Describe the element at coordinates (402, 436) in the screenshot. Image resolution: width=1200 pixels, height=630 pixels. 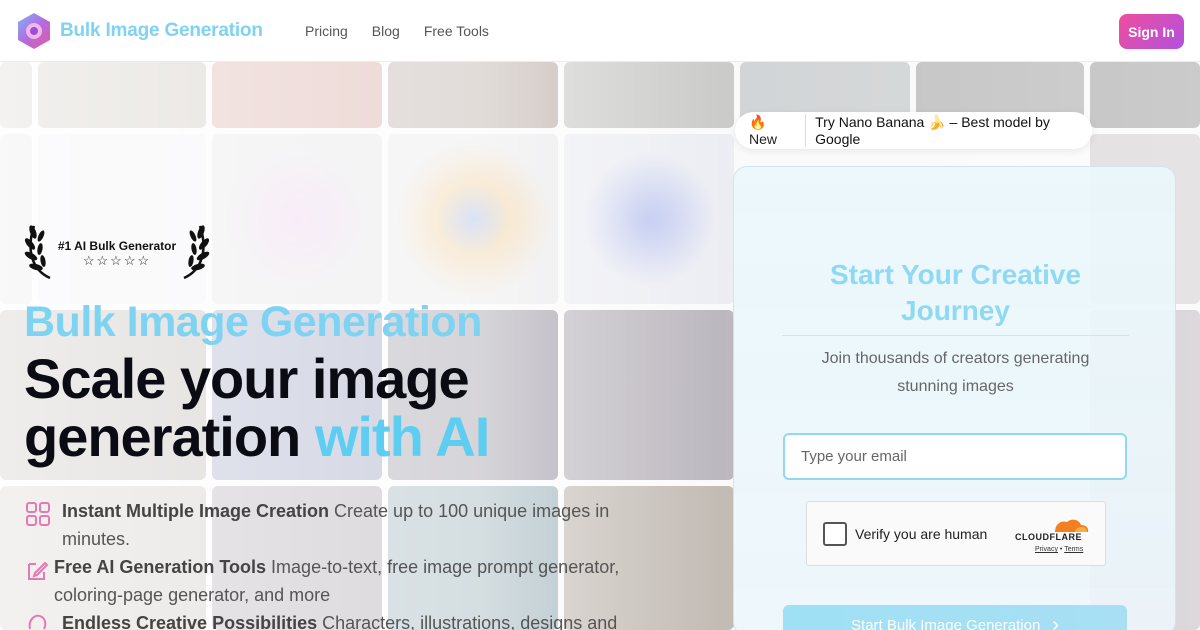
I see `headline-accent: with AI` at that location.